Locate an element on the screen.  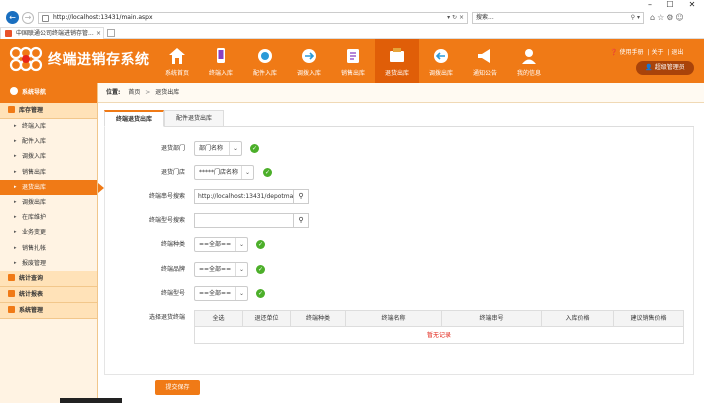
sidebar-item-0-3: 销售出库 is located at coordinates (48, 172).